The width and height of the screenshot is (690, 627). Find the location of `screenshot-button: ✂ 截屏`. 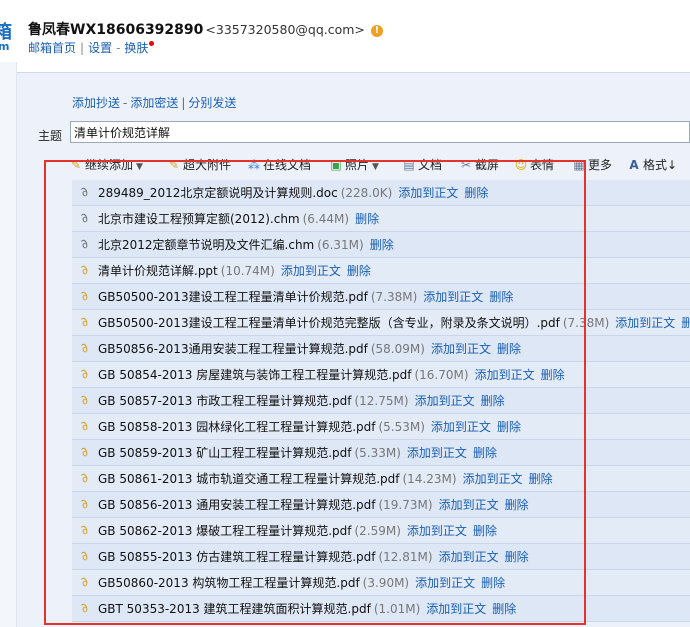

screenshot-button: ✂ 截屏 is located at coordinates (479, 165).